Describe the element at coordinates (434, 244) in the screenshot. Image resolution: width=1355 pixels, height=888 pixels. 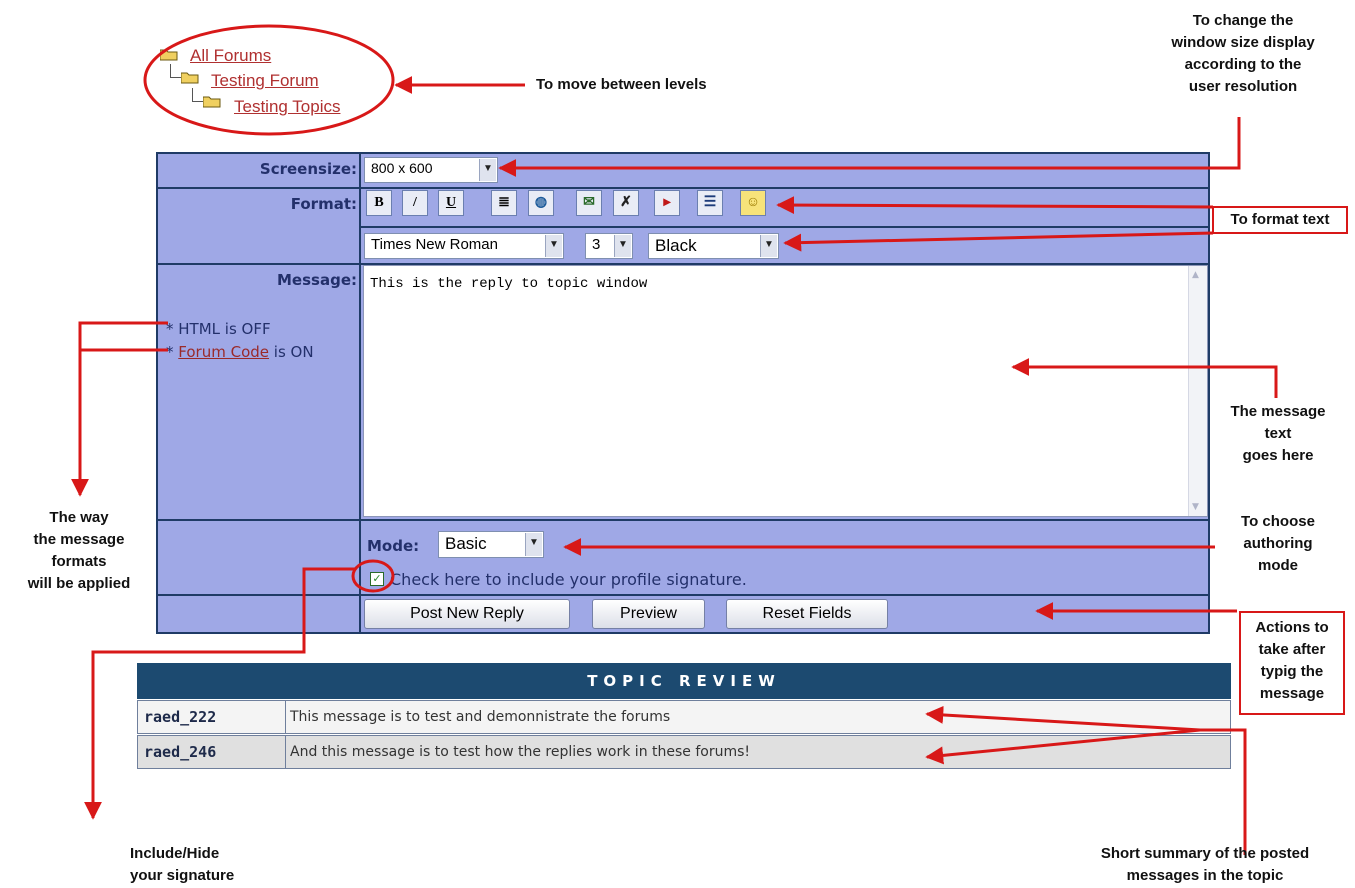
I see `font-value: Times New Roman` at that location.